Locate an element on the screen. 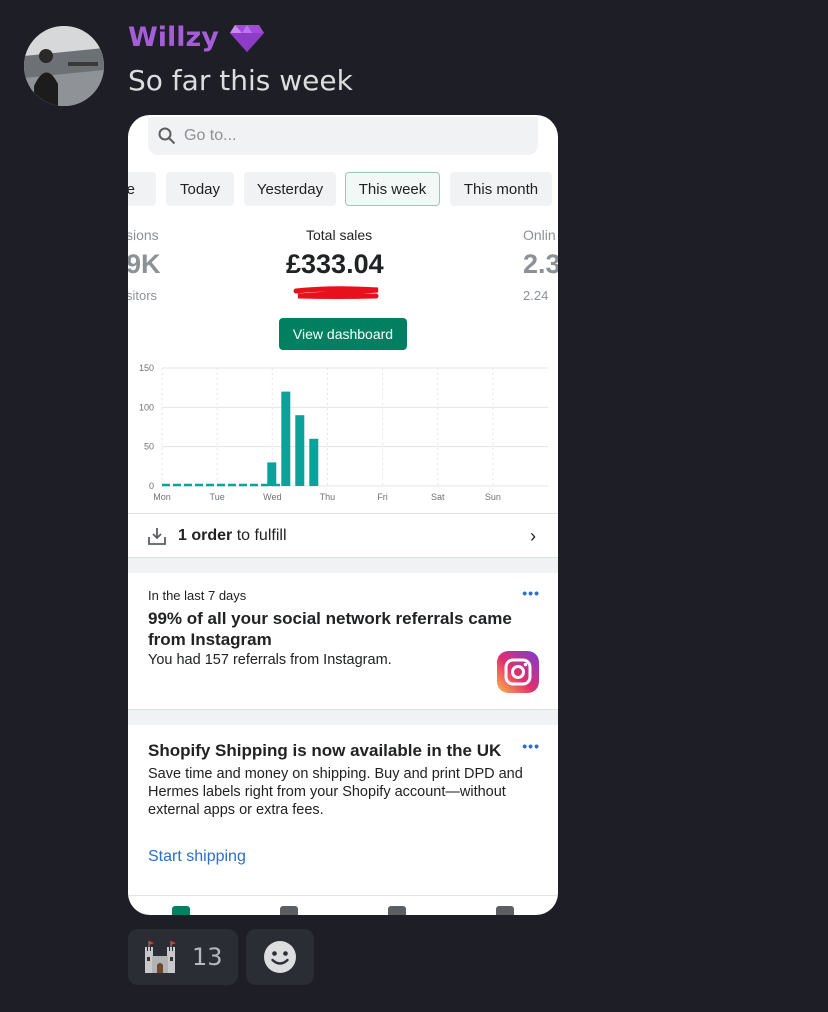  smiley-icon is located at coordinates (280, 957).